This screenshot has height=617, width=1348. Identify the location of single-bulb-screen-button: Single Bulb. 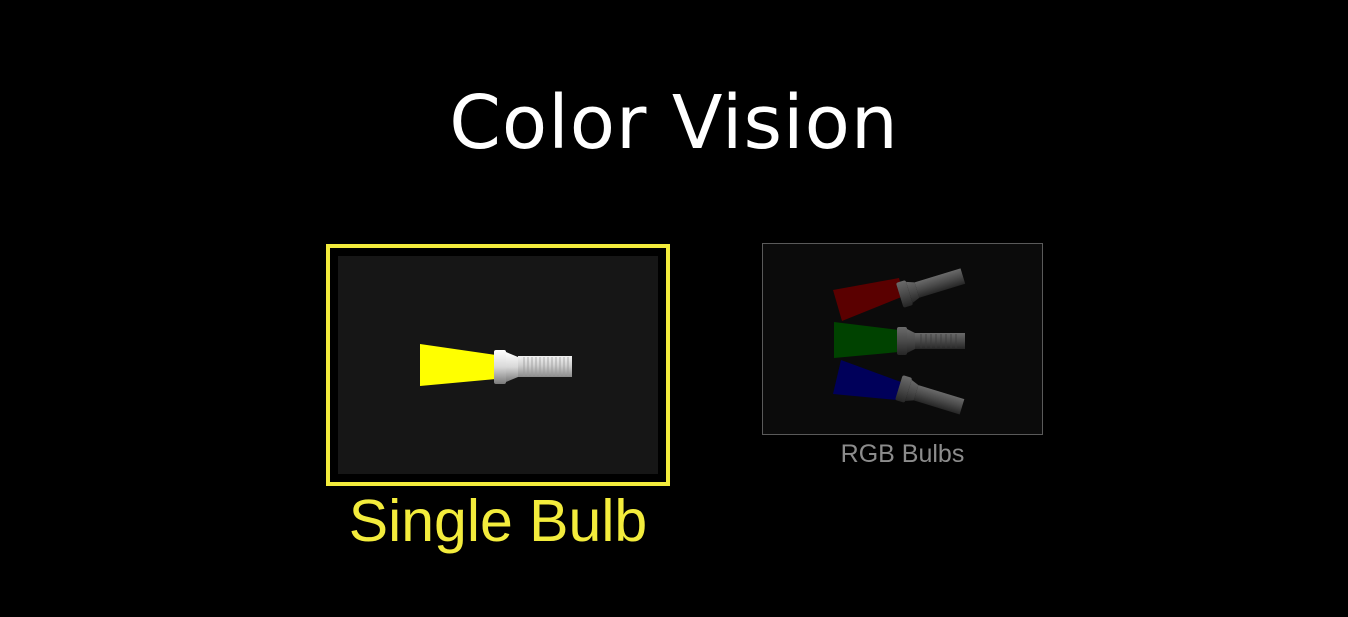
(498, 399).